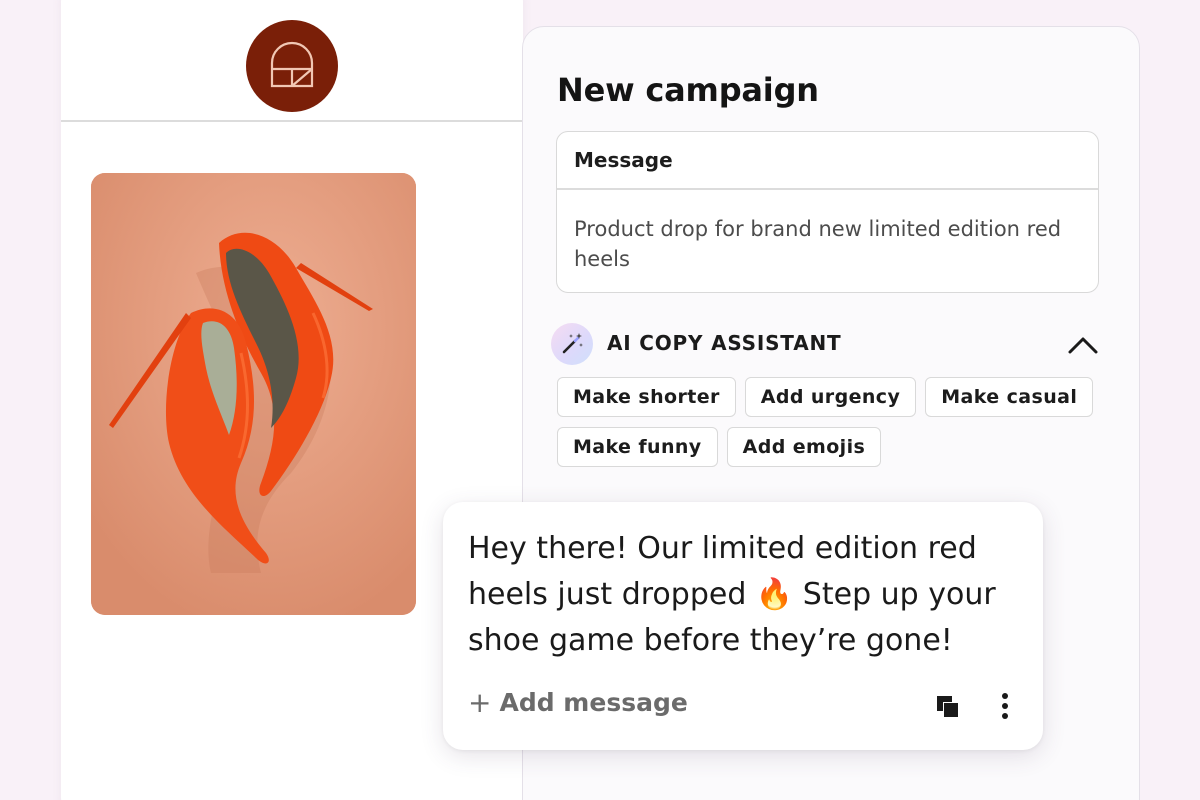  What do you see at coordinates (623, 160) in the screenshot?
I see `message-field-label: Message` at bounding box center [623, 160].